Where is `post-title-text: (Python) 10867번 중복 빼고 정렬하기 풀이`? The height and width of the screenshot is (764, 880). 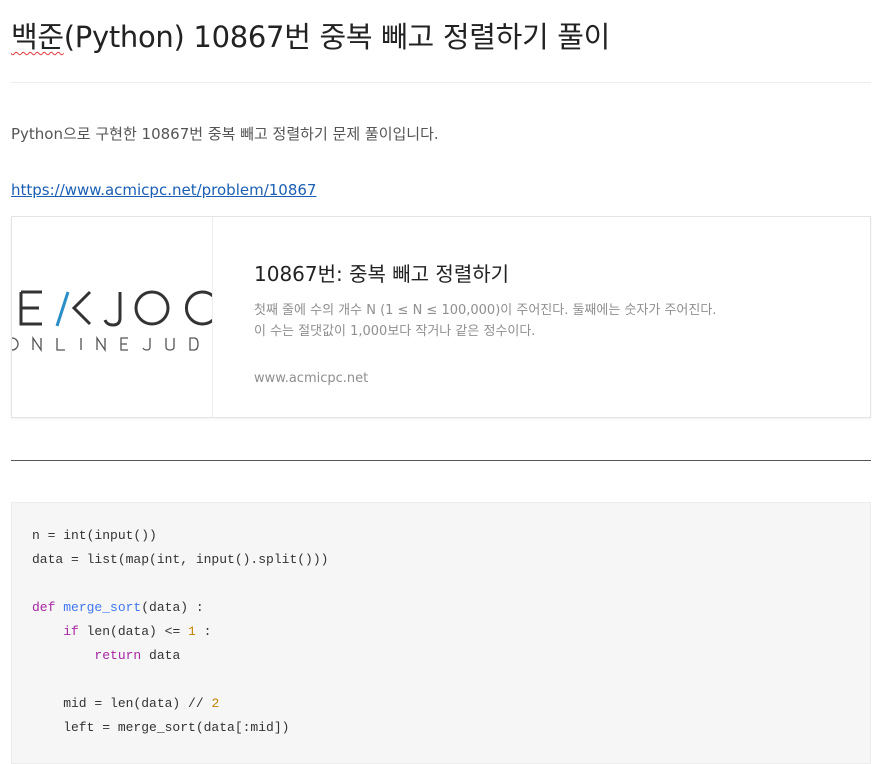
post-title-text: (Python) 10867번 중복 빼고 정렬하기 풀이 is located at coordinates (337, 37).